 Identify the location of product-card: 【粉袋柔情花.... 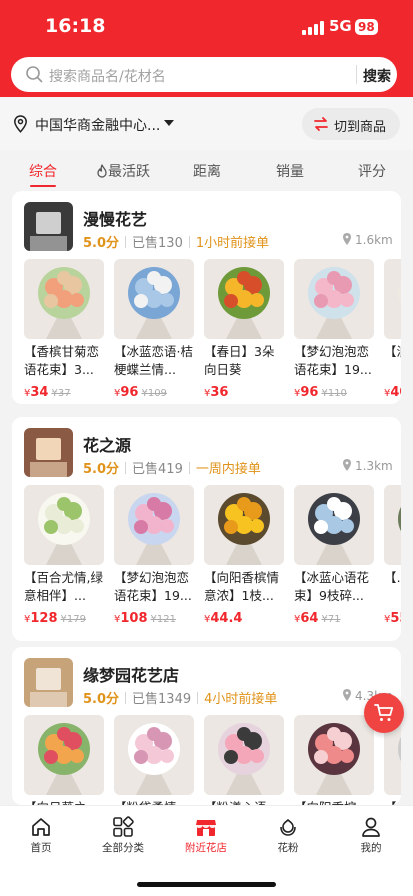
(154, 760).